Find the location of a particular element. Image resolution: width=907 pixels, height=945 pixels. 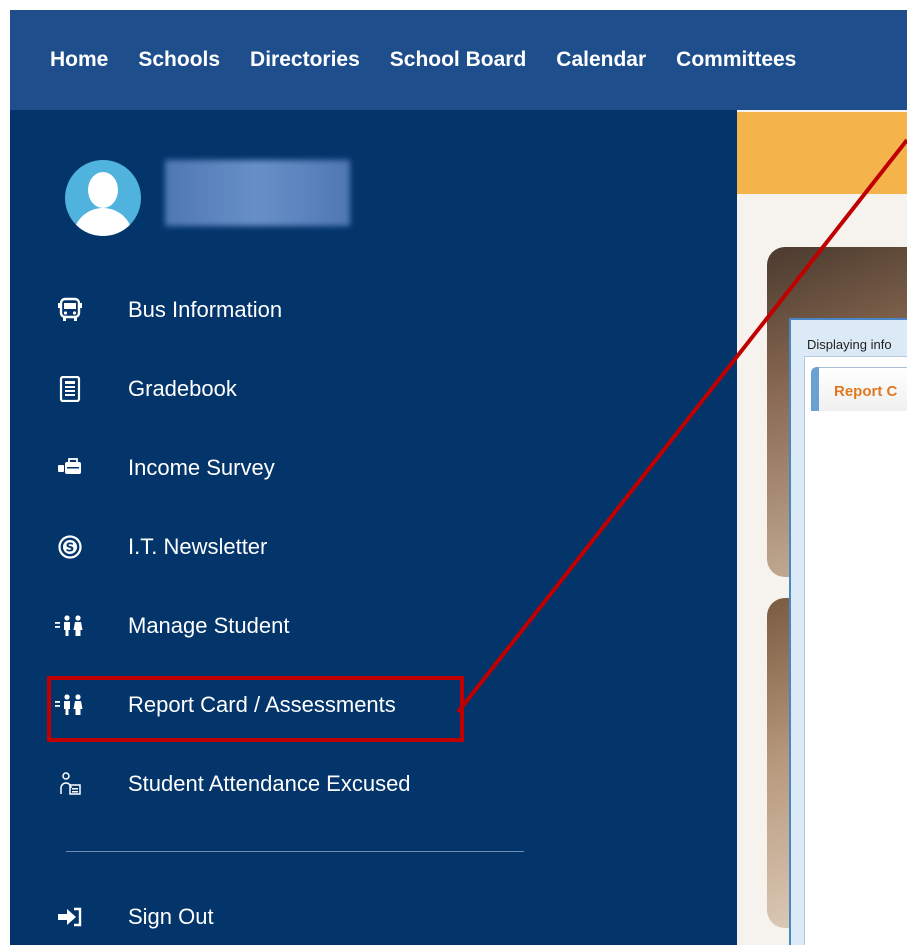

newsletter-icon: S is located at coordinates (70, 547).